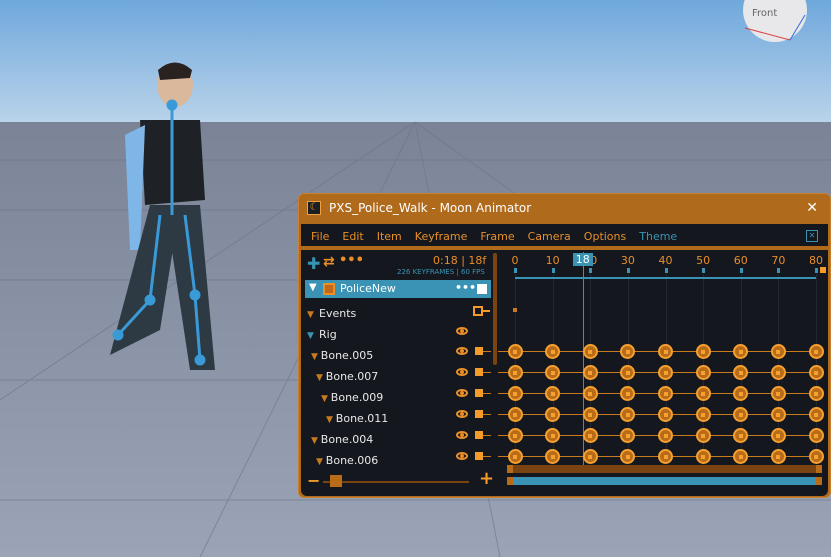  What do you see at coordinates (515, 310) in the screenshot?
I see `event-keyframe` at bounding box center [515, 310].